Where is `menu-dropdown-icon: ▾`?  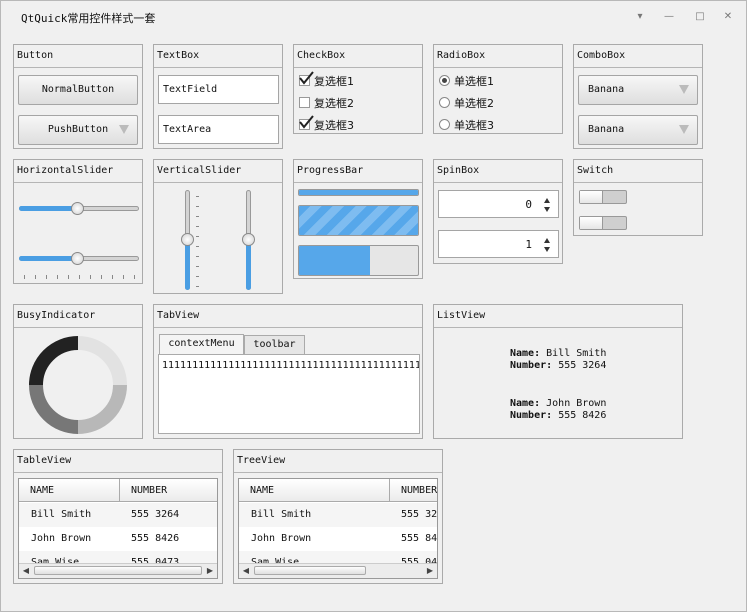 menu-dropdown-icon: ▾ is located at coordinates (640, 17).